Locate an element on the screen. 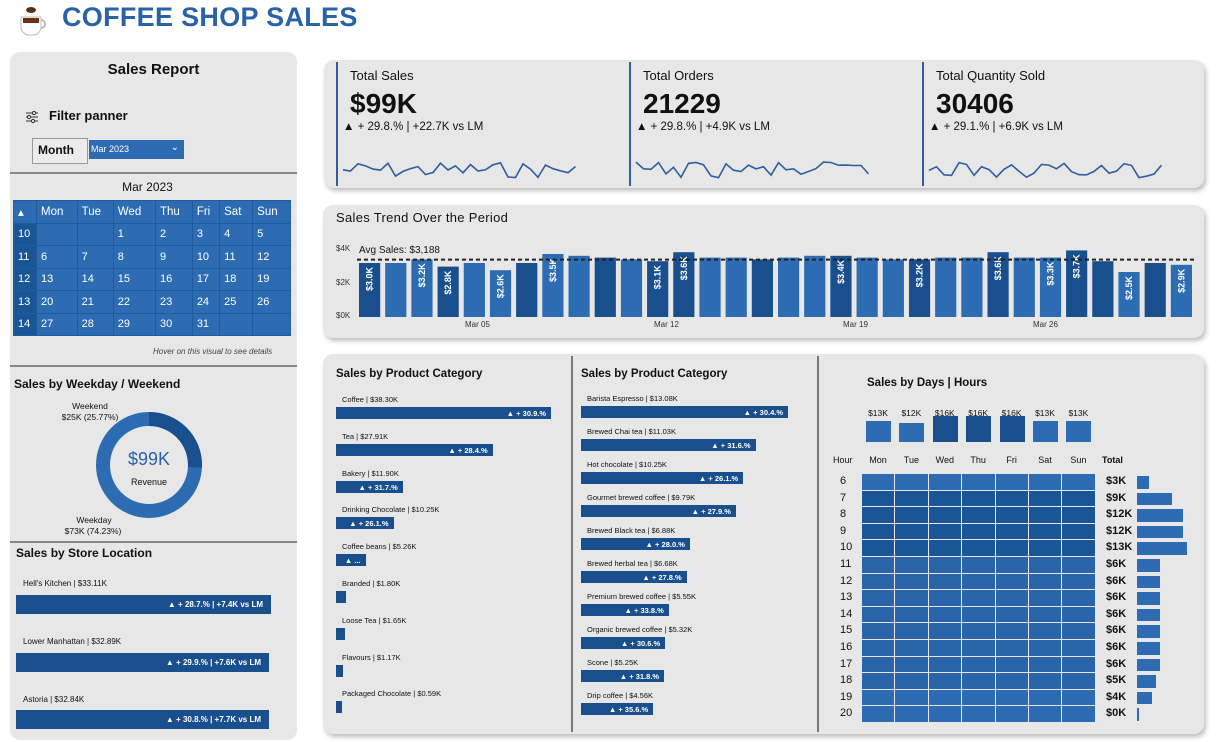 The height and width of the screenshot is (742, 1227). calendar-day: 9 is located at coordinates (173, 257).